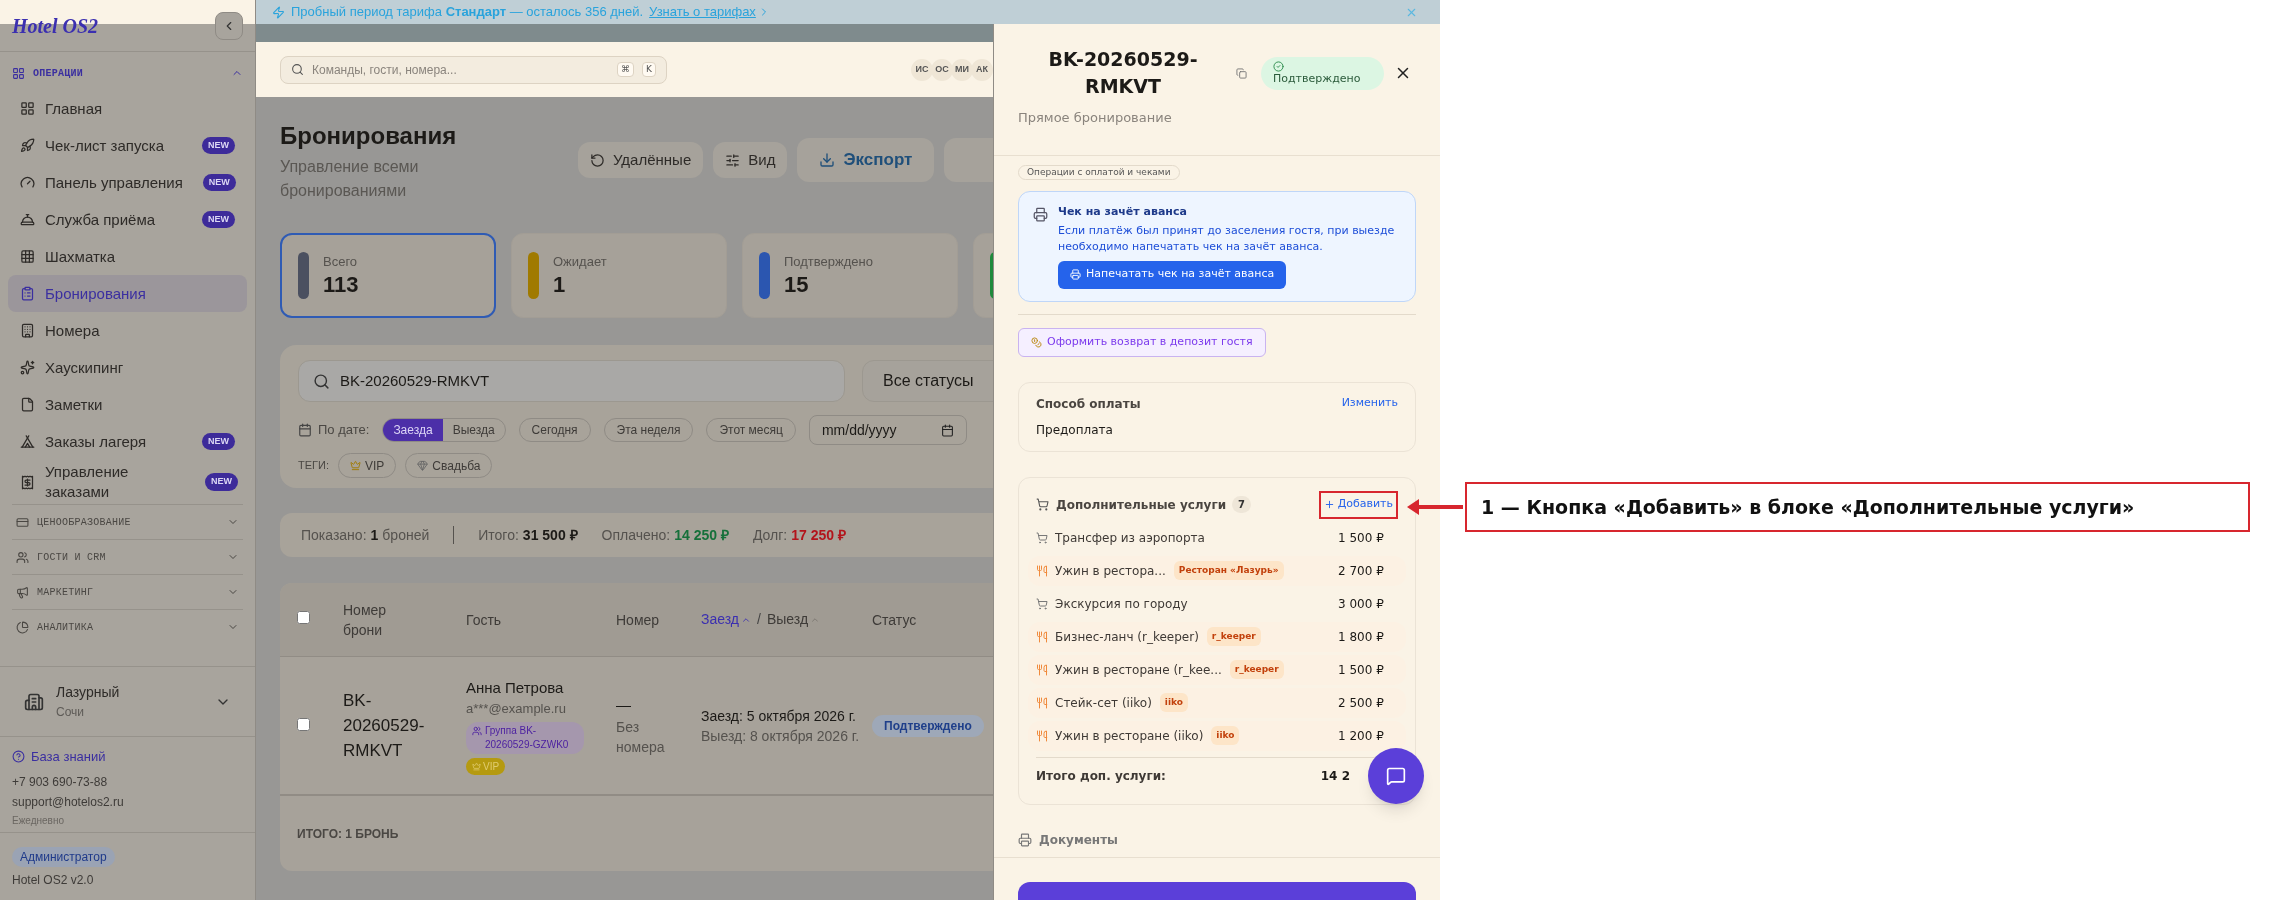 The height and width of the screenshot is (900, 2273). I want to click on booking-search-field: BK-20260529-RMKVT, so click(571, 381).